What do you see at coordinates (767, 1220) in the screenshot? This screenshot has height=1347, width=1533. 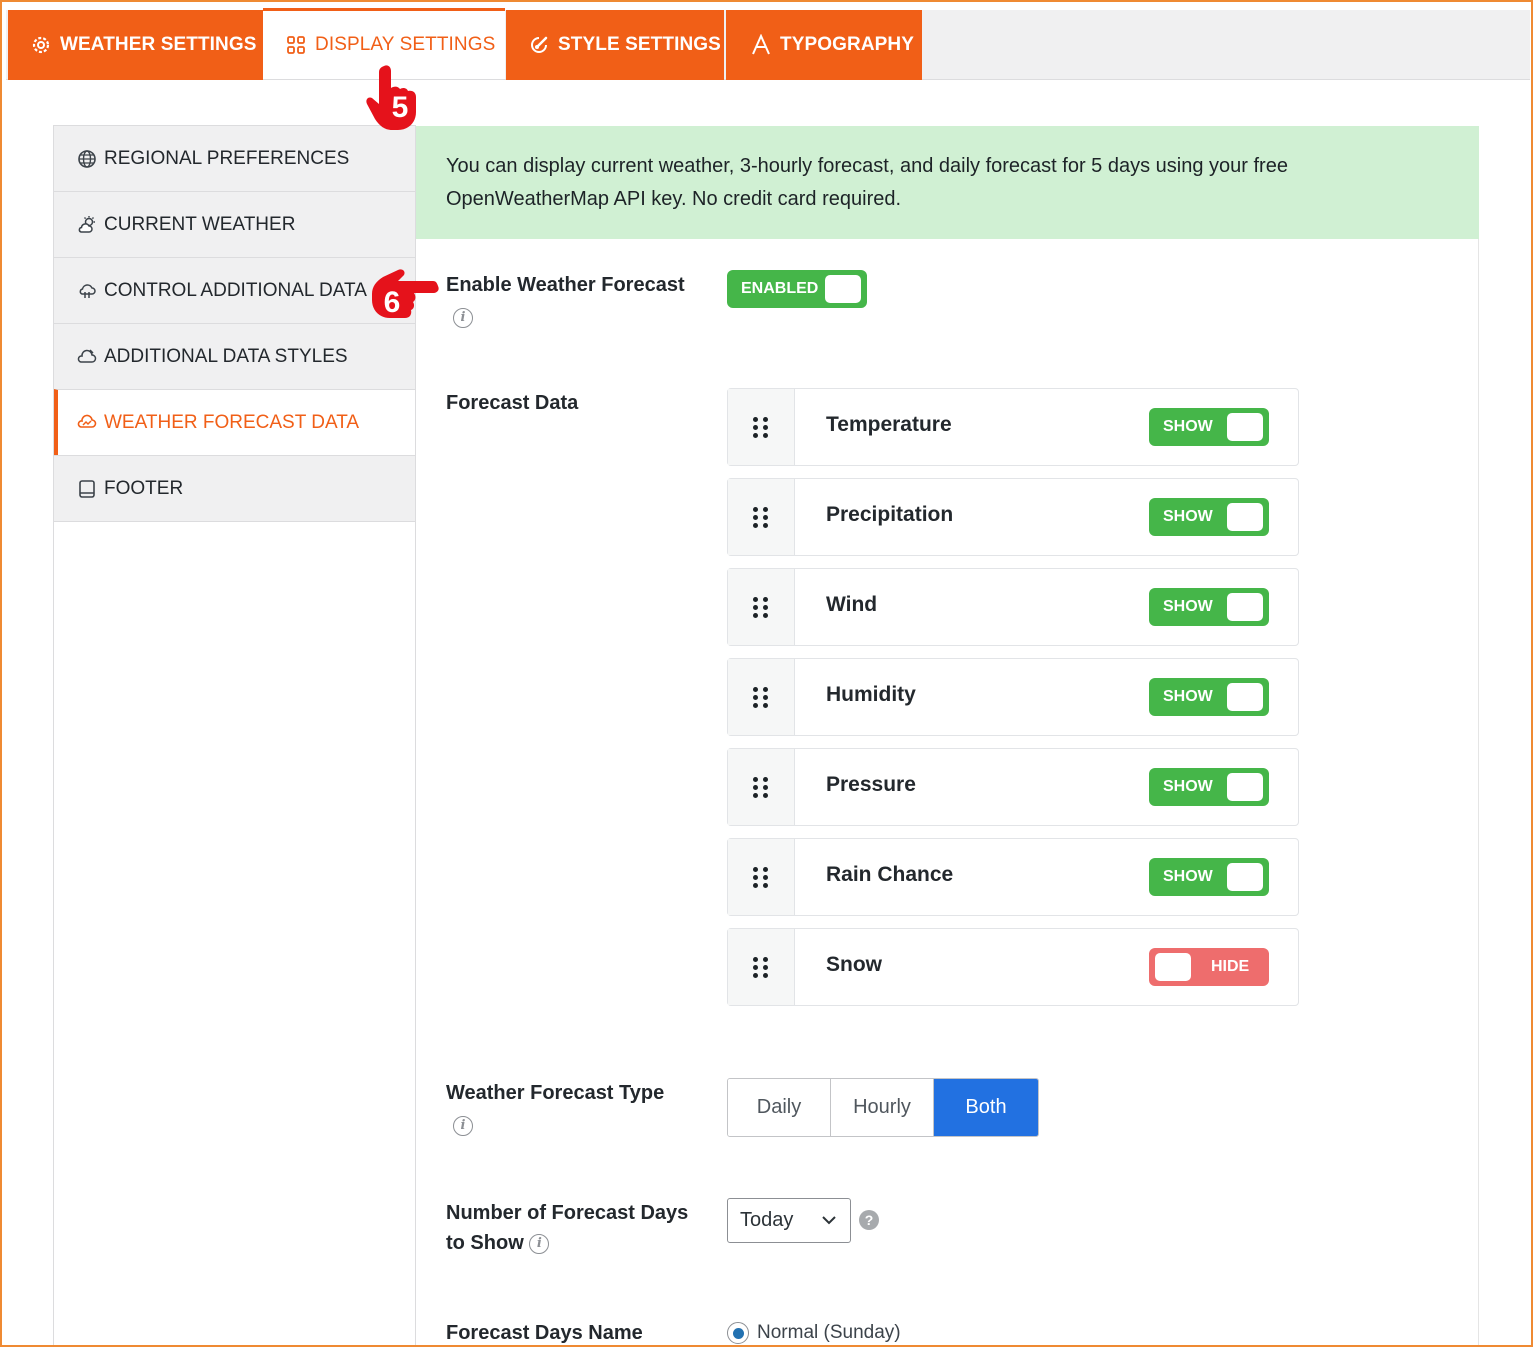 I see `select-value: Today` at bounding box center [767, 1220].